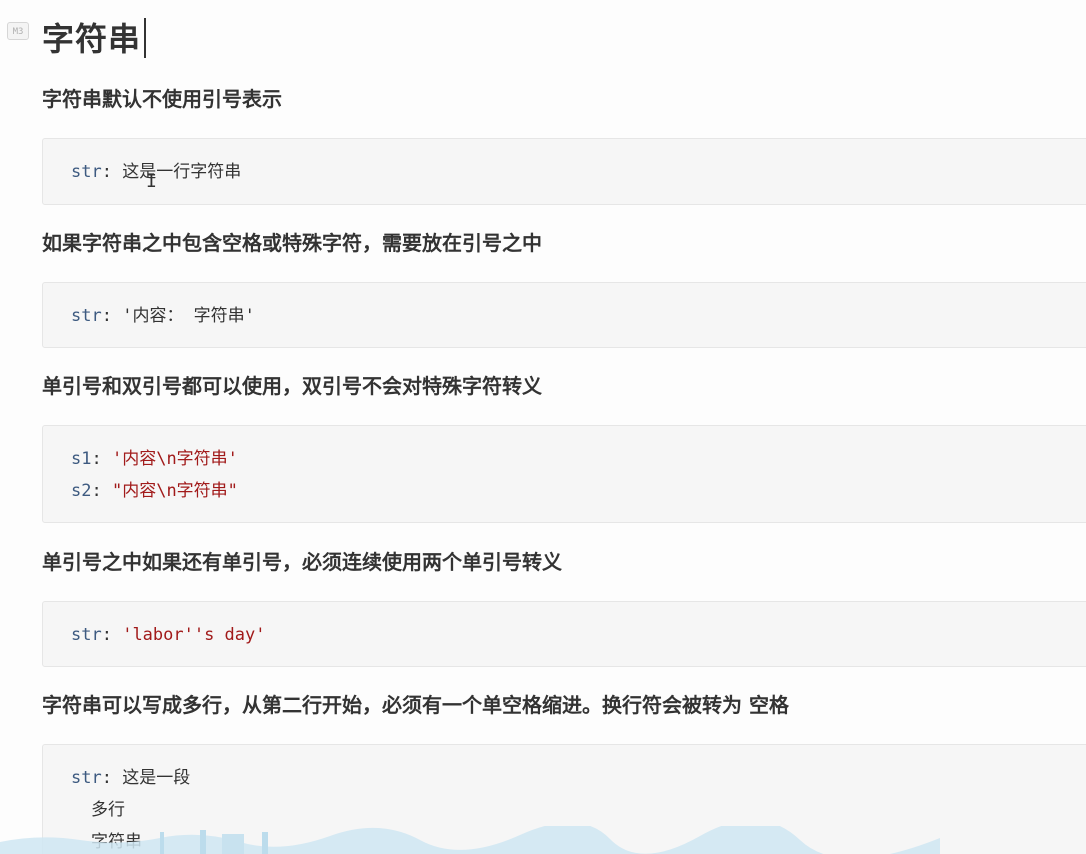 The height and width of the screenshot is (854, 1086). Describe the element at coordinates (578, 459) in the screenshot. I see `code-line: s1: '内容\n字符串'` at that location.